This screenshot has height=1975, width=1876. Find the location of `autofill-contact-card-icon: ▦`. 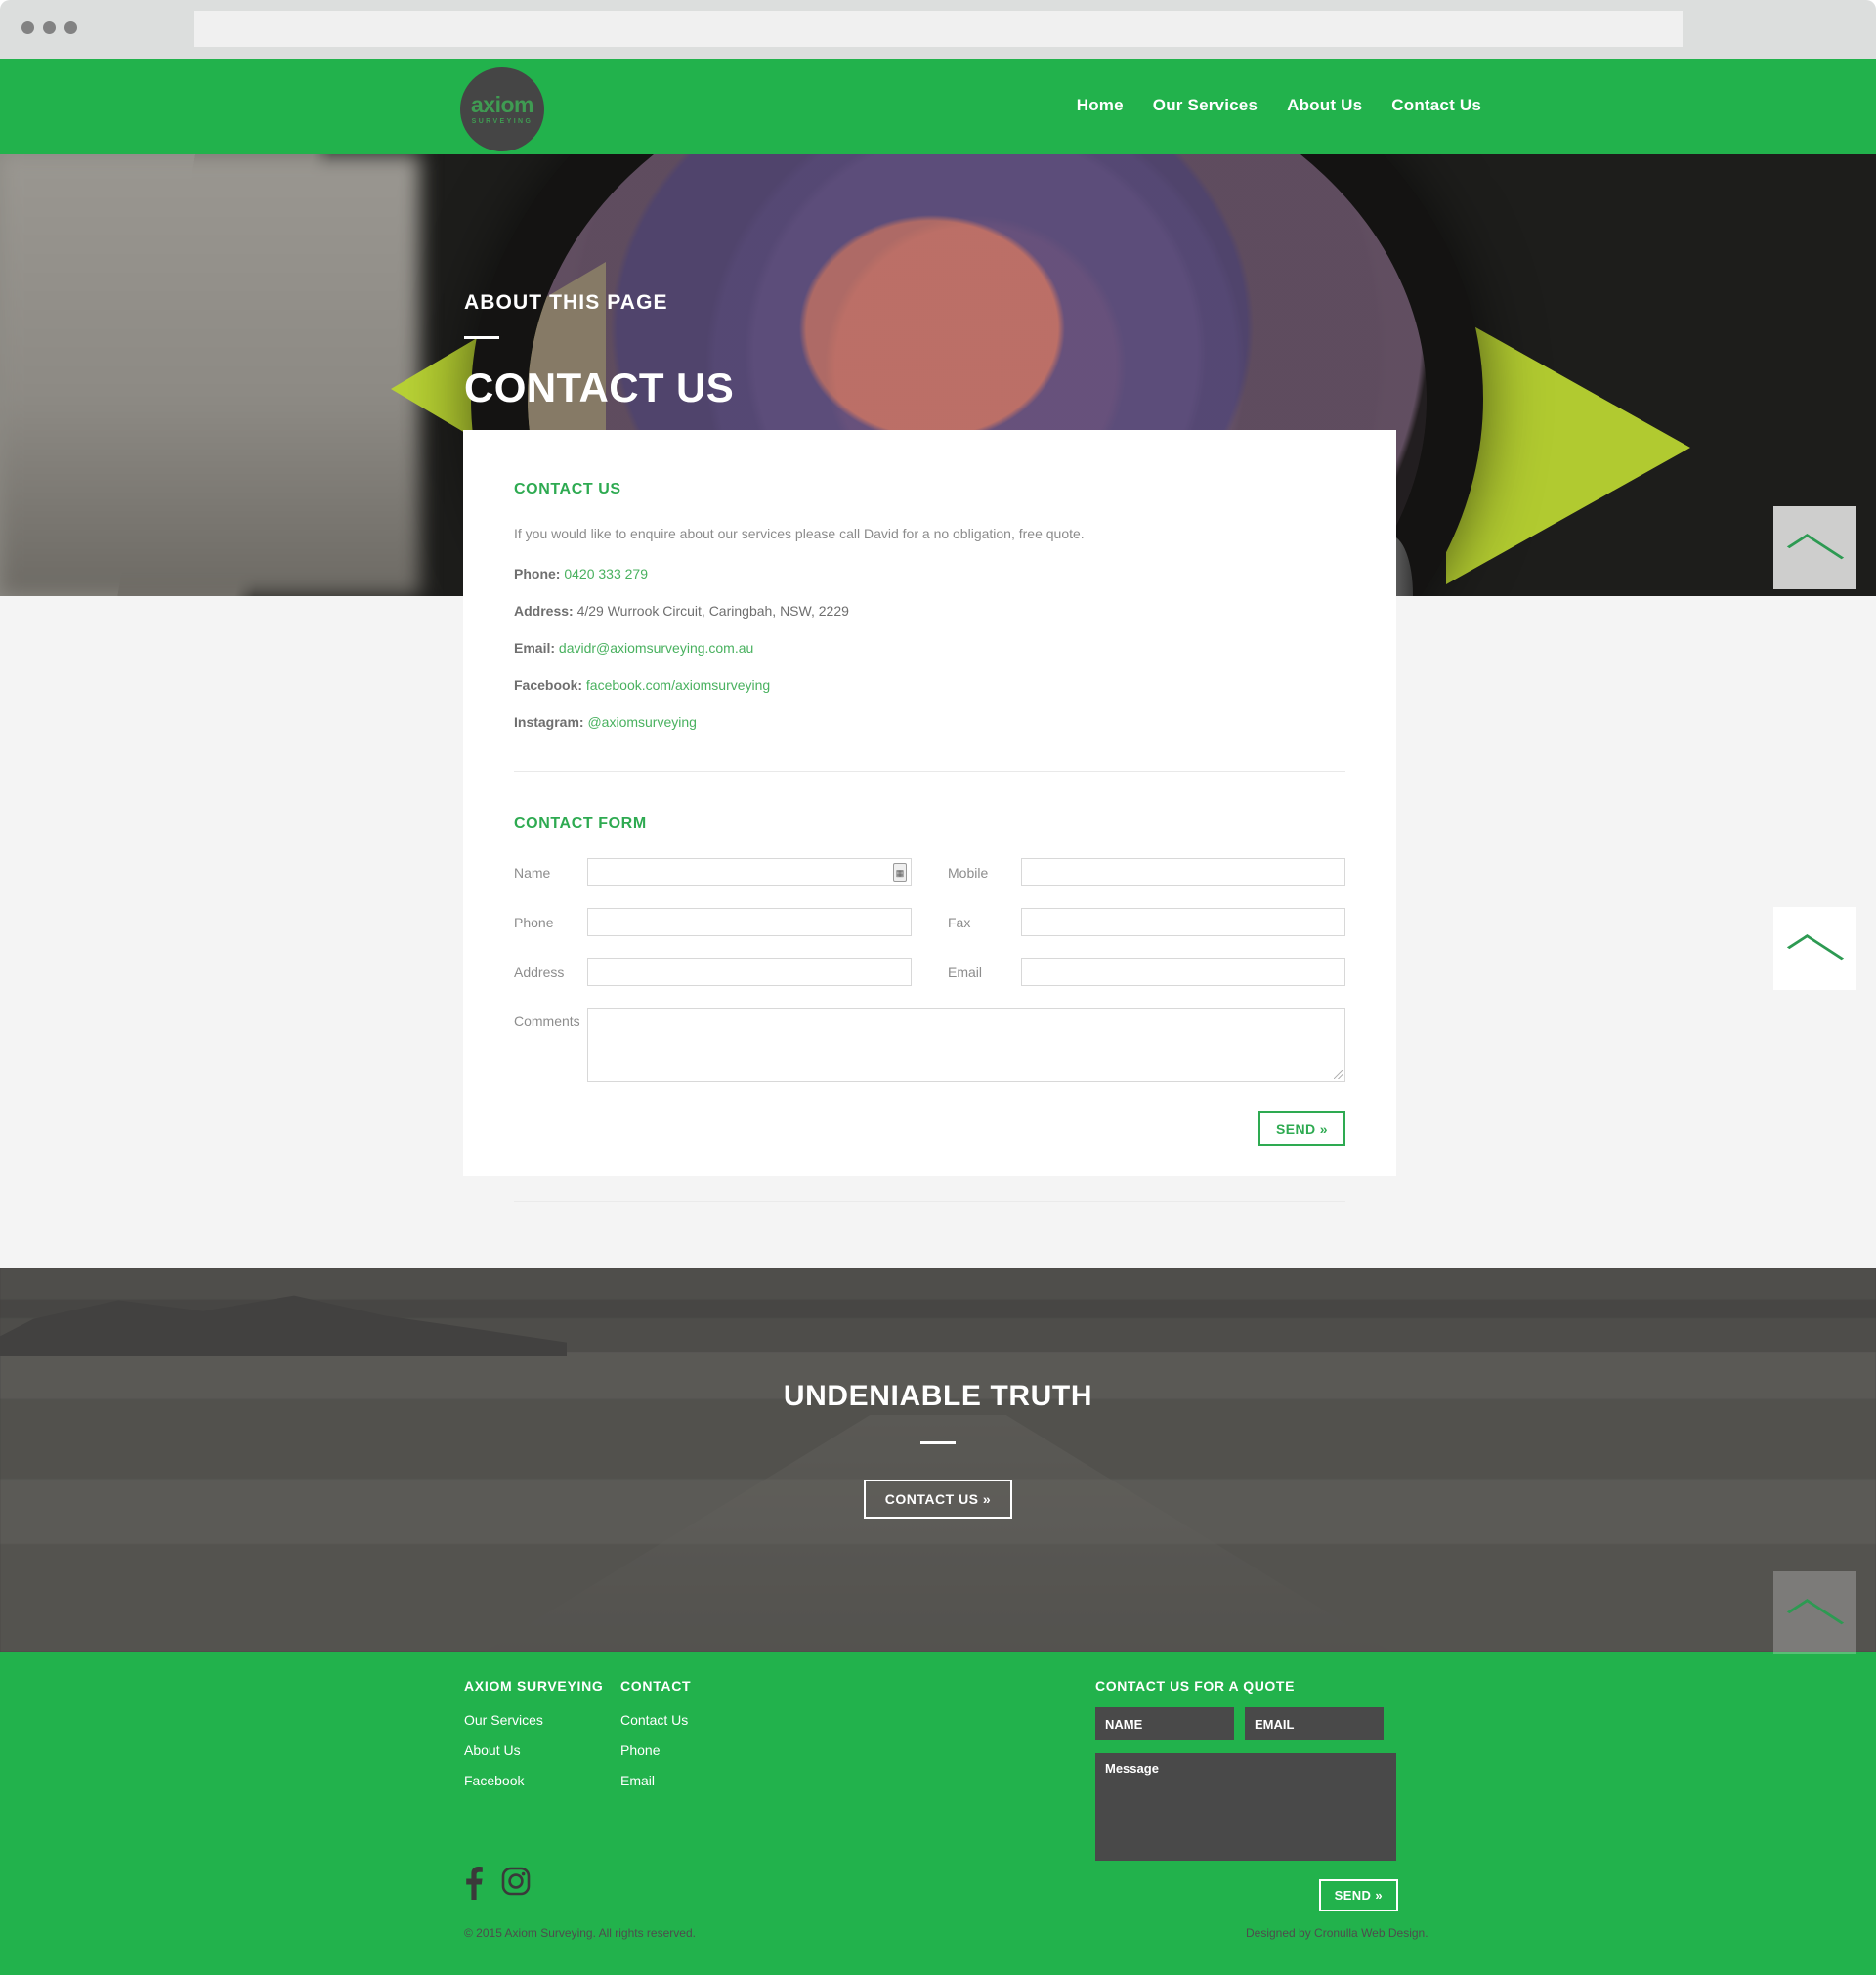

autofill-contact-card-icon: ▦ is located at coordinates (900, 873).